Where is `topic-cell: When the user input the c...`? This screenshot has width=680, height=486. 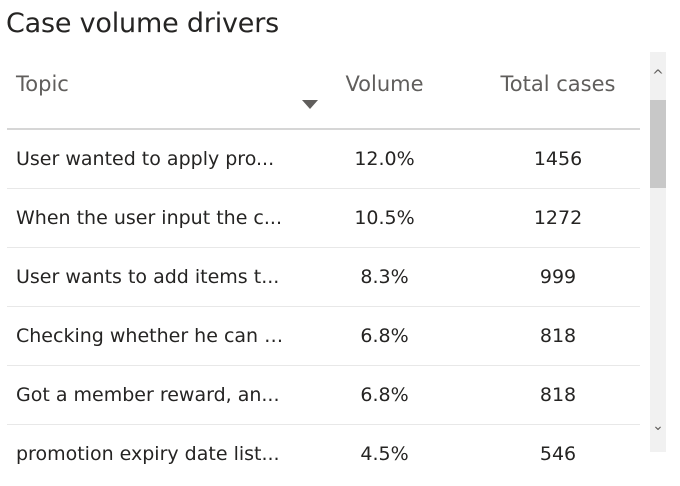
topic-cell: When the user input the c... is located at coordinates (149, 218).